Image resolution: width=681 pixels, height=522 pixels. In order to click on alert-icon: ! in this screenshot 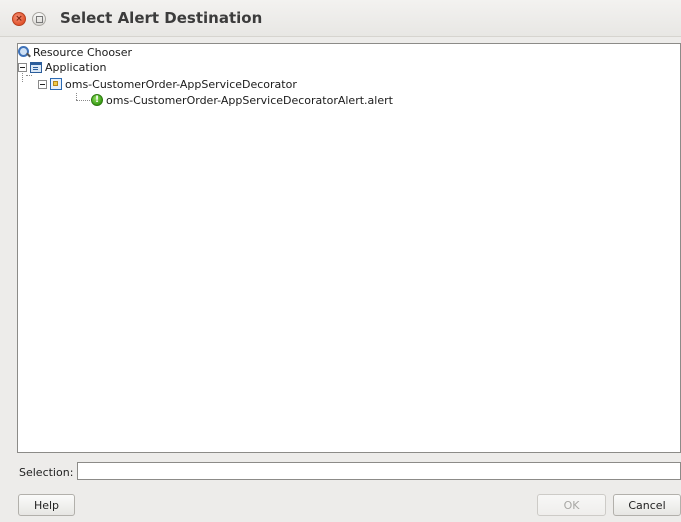, I will do `click(97, 100)`.